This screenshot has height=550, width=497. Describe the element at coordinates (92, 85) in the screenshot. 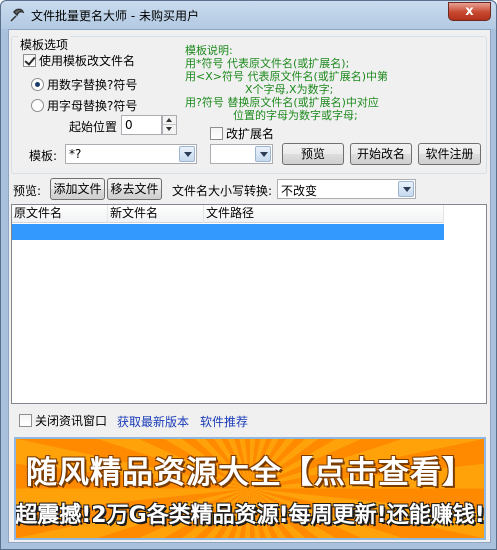

I see `replace-digit-label: 用数字替换?符号` at that location.